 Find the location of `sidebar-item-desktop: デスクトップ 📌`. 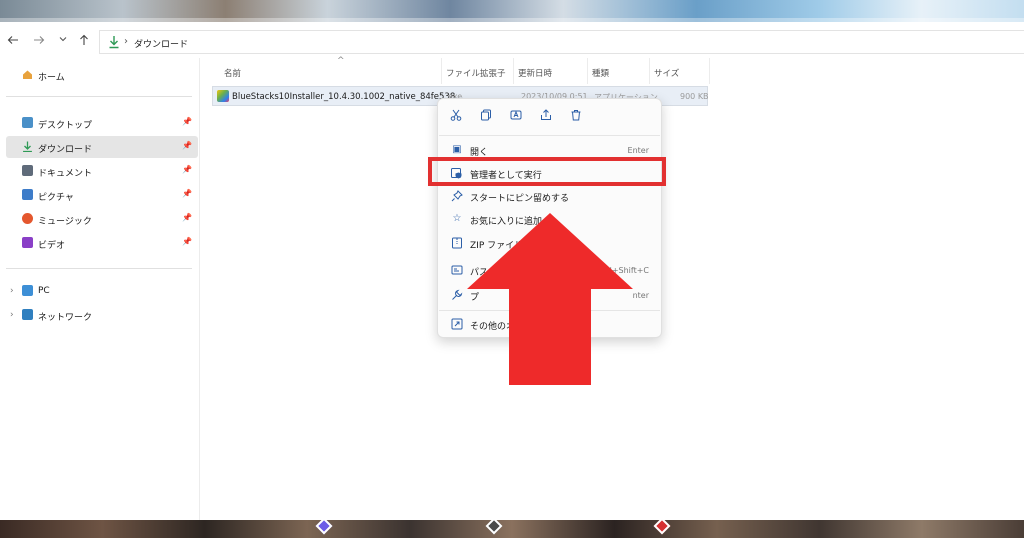

sidebar-item-desktop: デスクトップ 📌 is located at coordinates (102, 123).